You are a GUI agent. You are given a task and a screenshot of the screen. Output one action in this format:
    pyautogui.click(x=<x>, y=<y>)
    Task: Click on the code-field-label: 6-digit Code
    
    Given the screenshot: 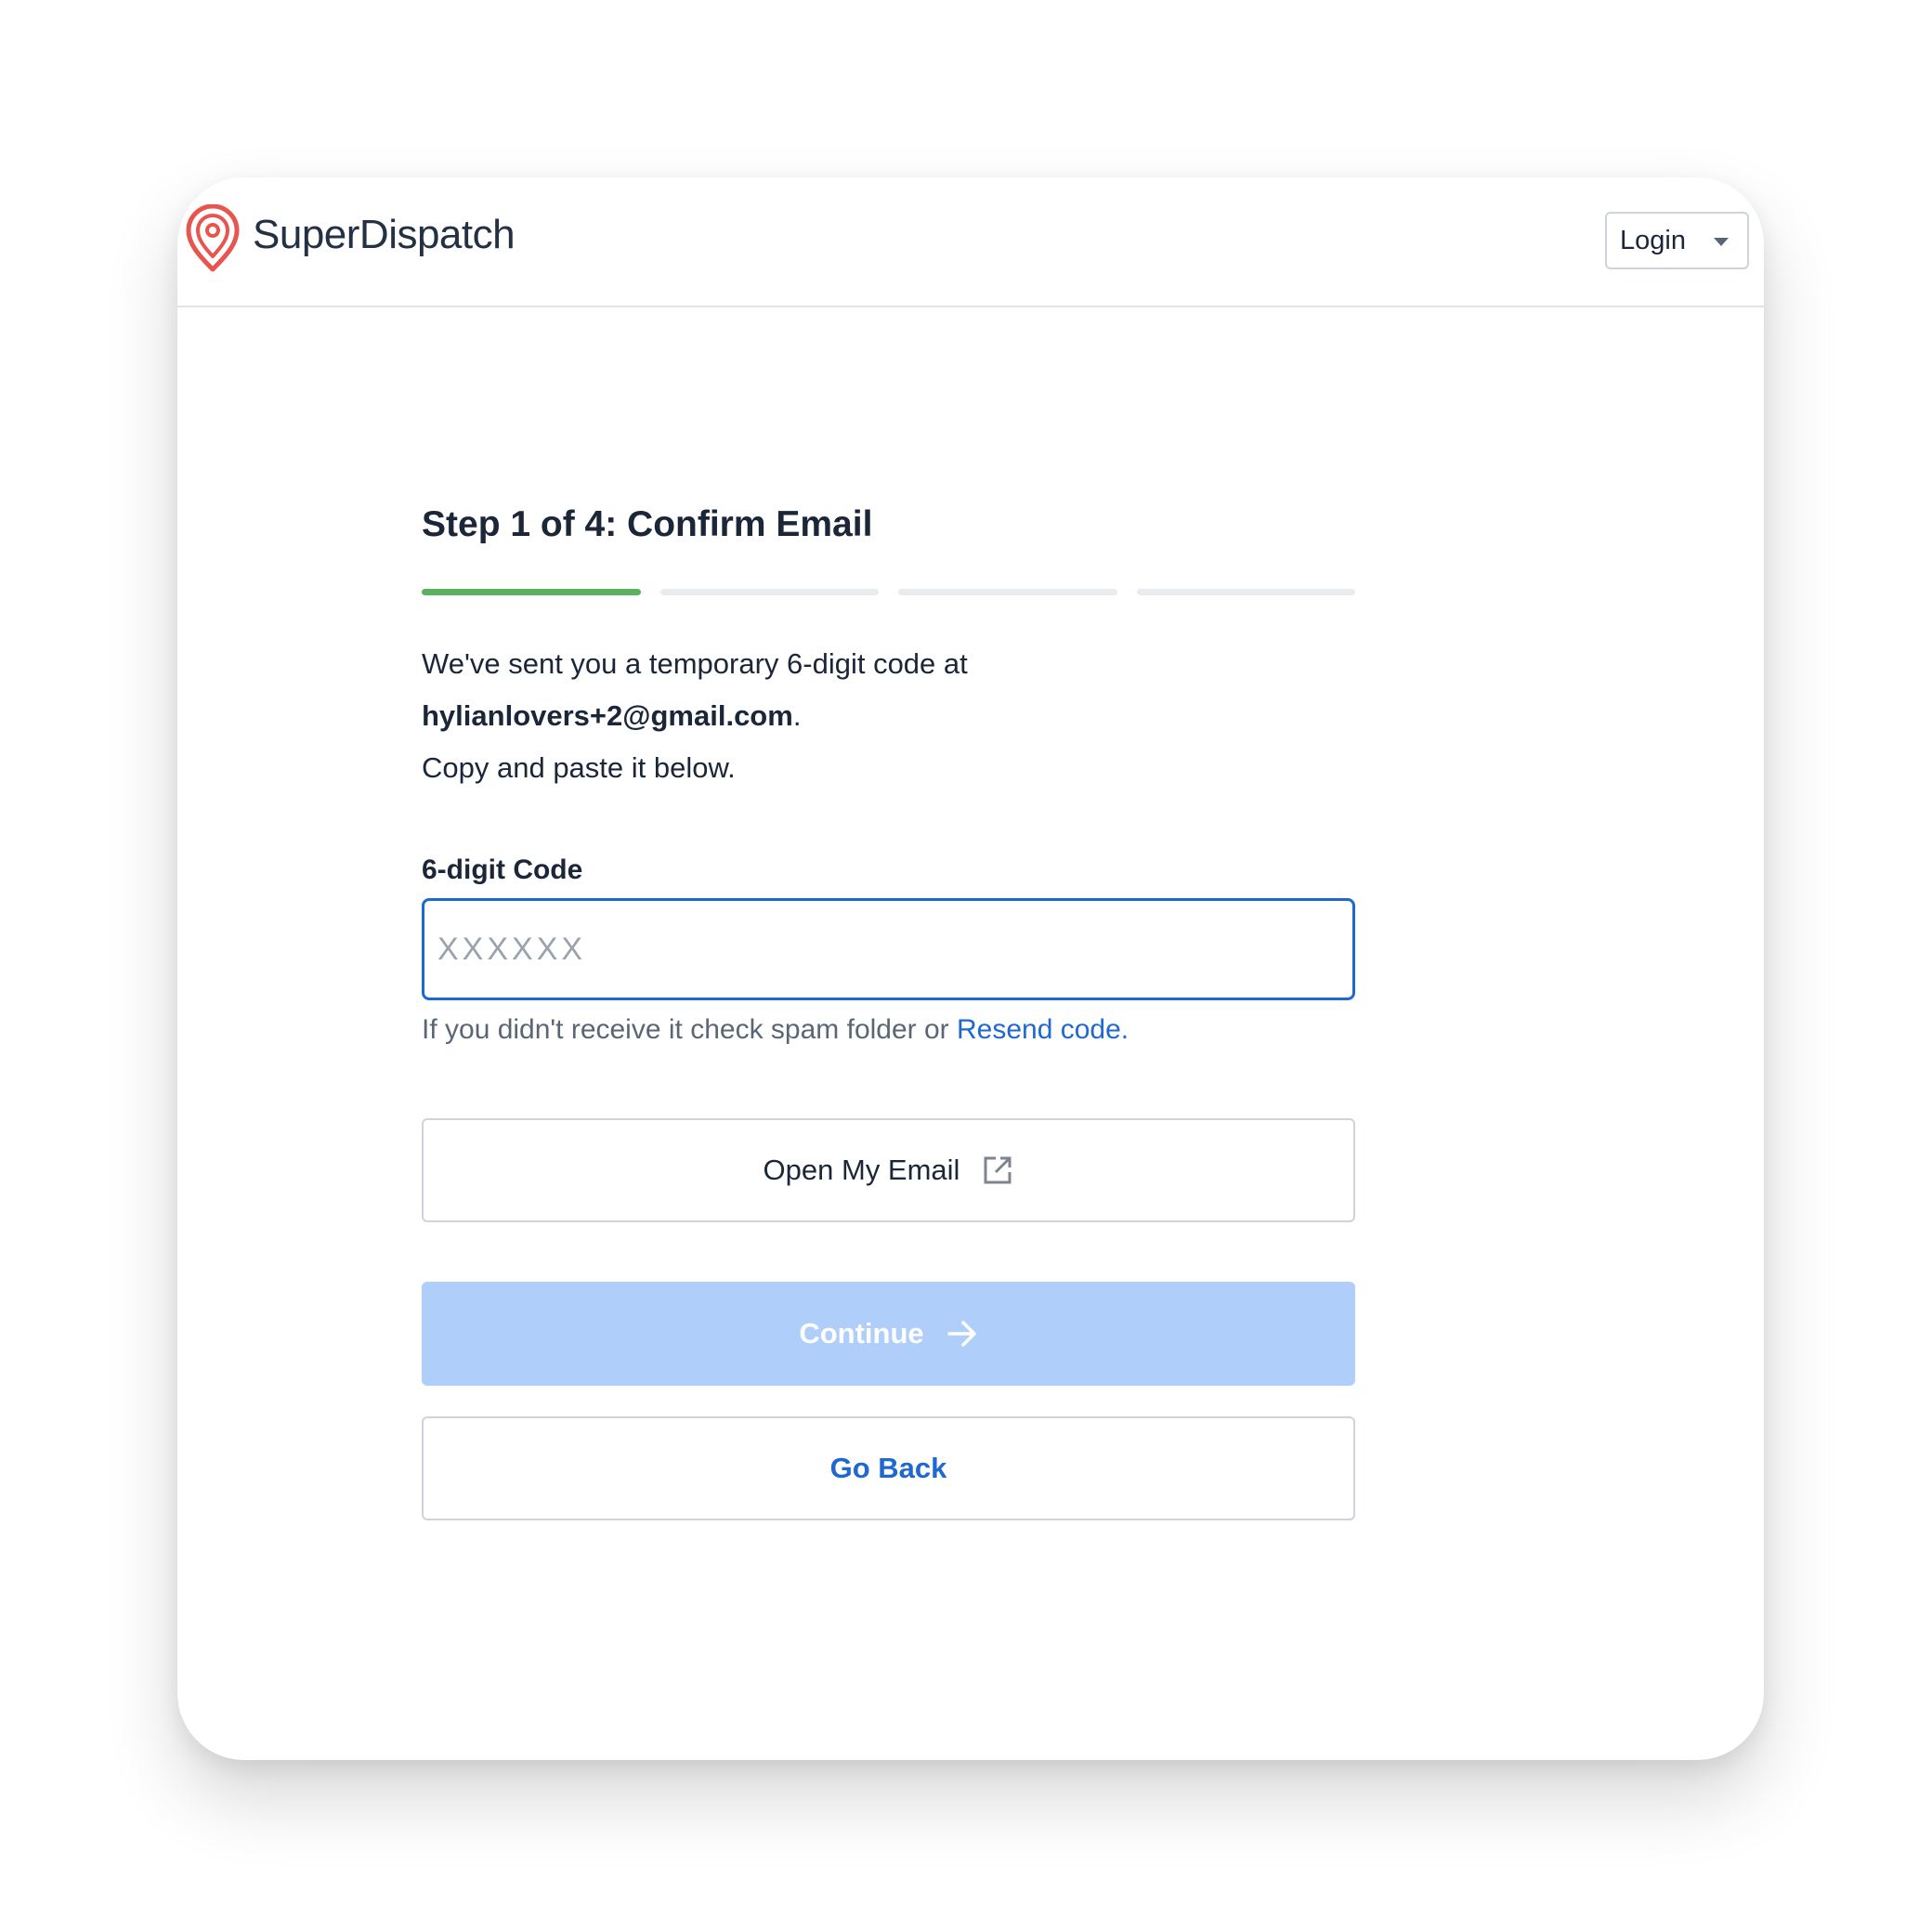 What is the action you would take?
    pyautogui.click(x=502, y=870)
    